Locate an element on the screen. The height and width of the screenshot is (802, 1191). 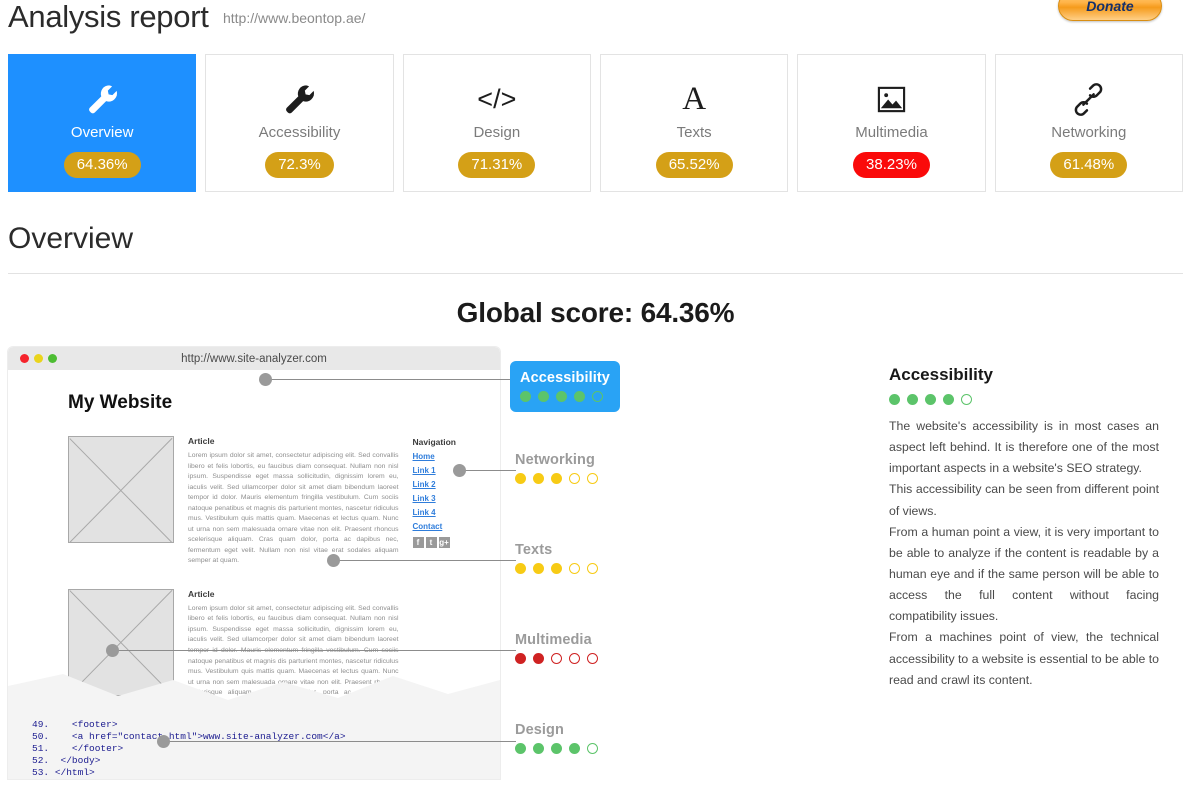
tab-score-badge: 38.23% is located at coordinates (891, 165).